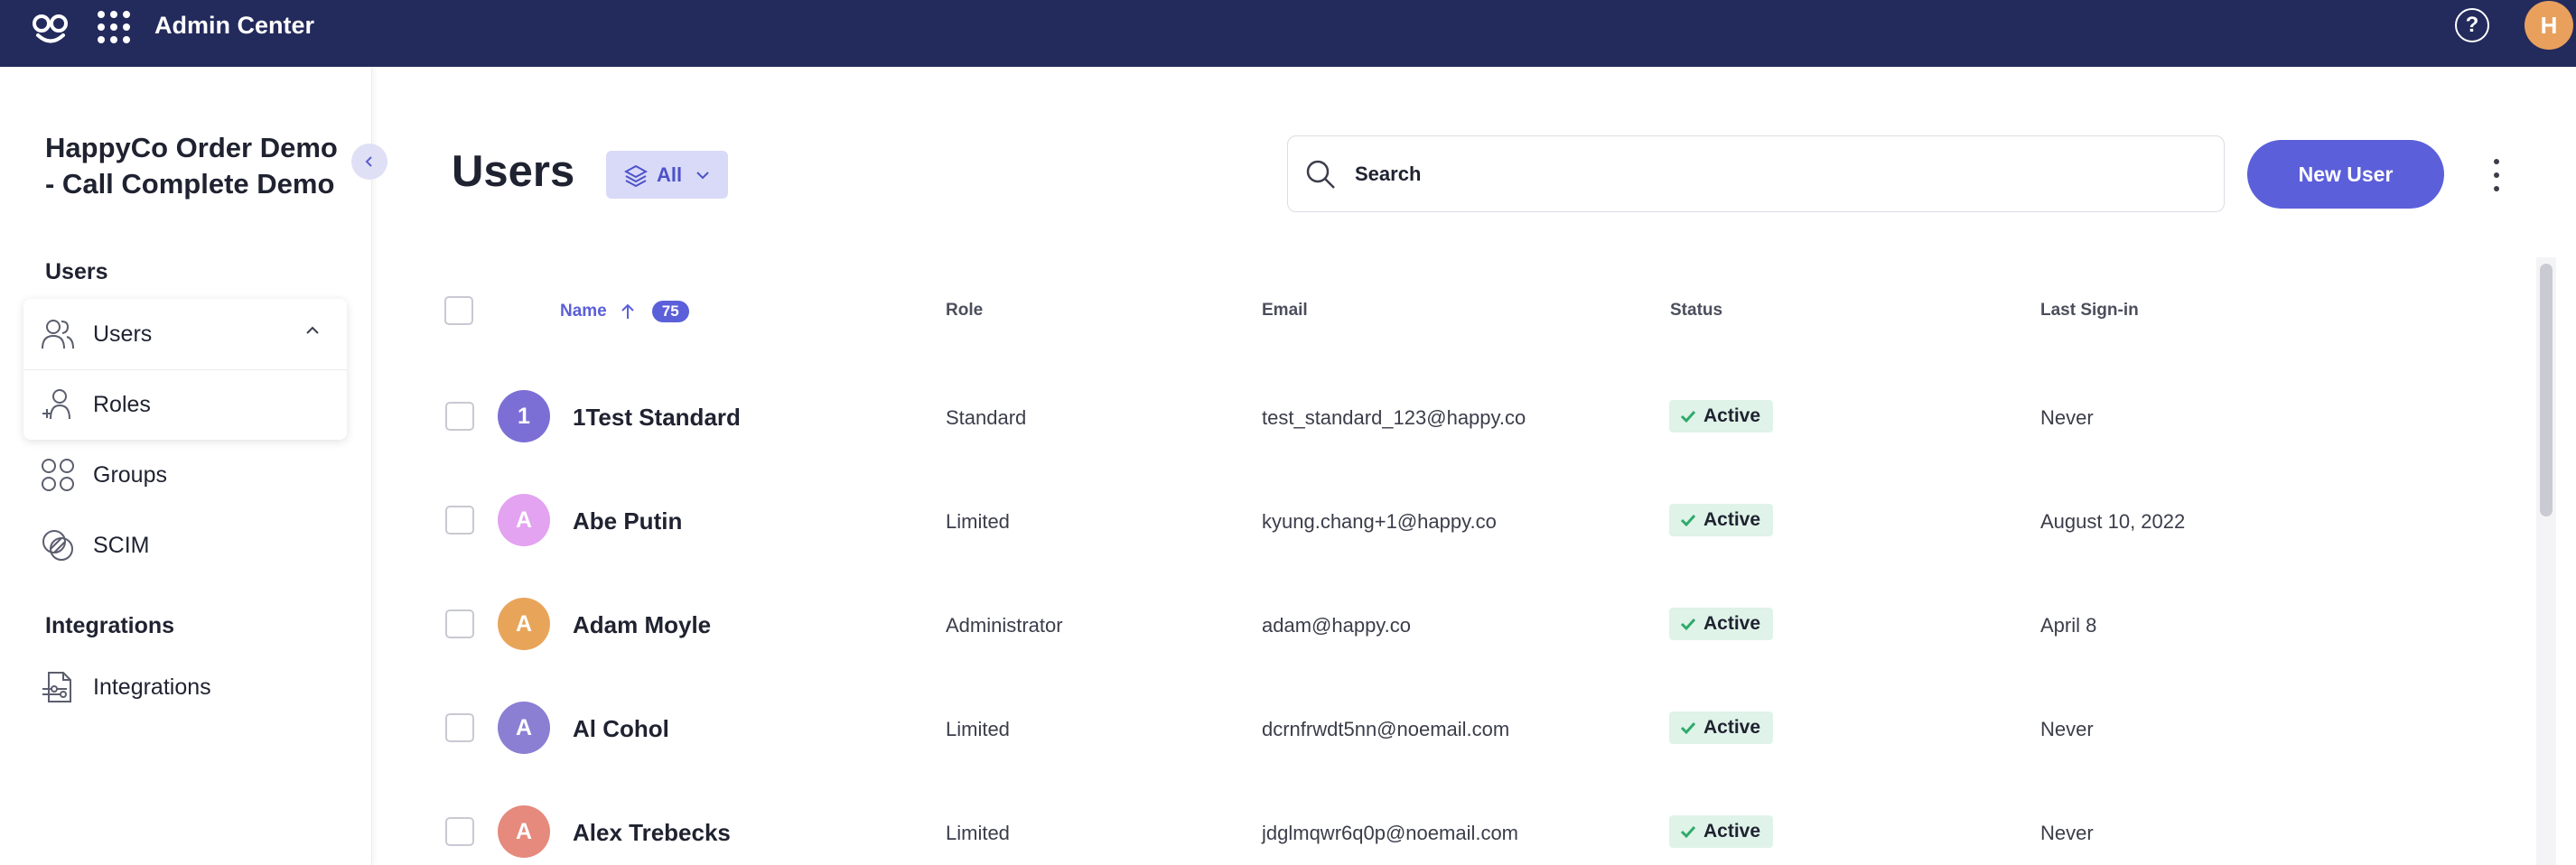 The width and height of the screenshot is (2576, 865). I want to click on layers-icon, so click(636, 175).